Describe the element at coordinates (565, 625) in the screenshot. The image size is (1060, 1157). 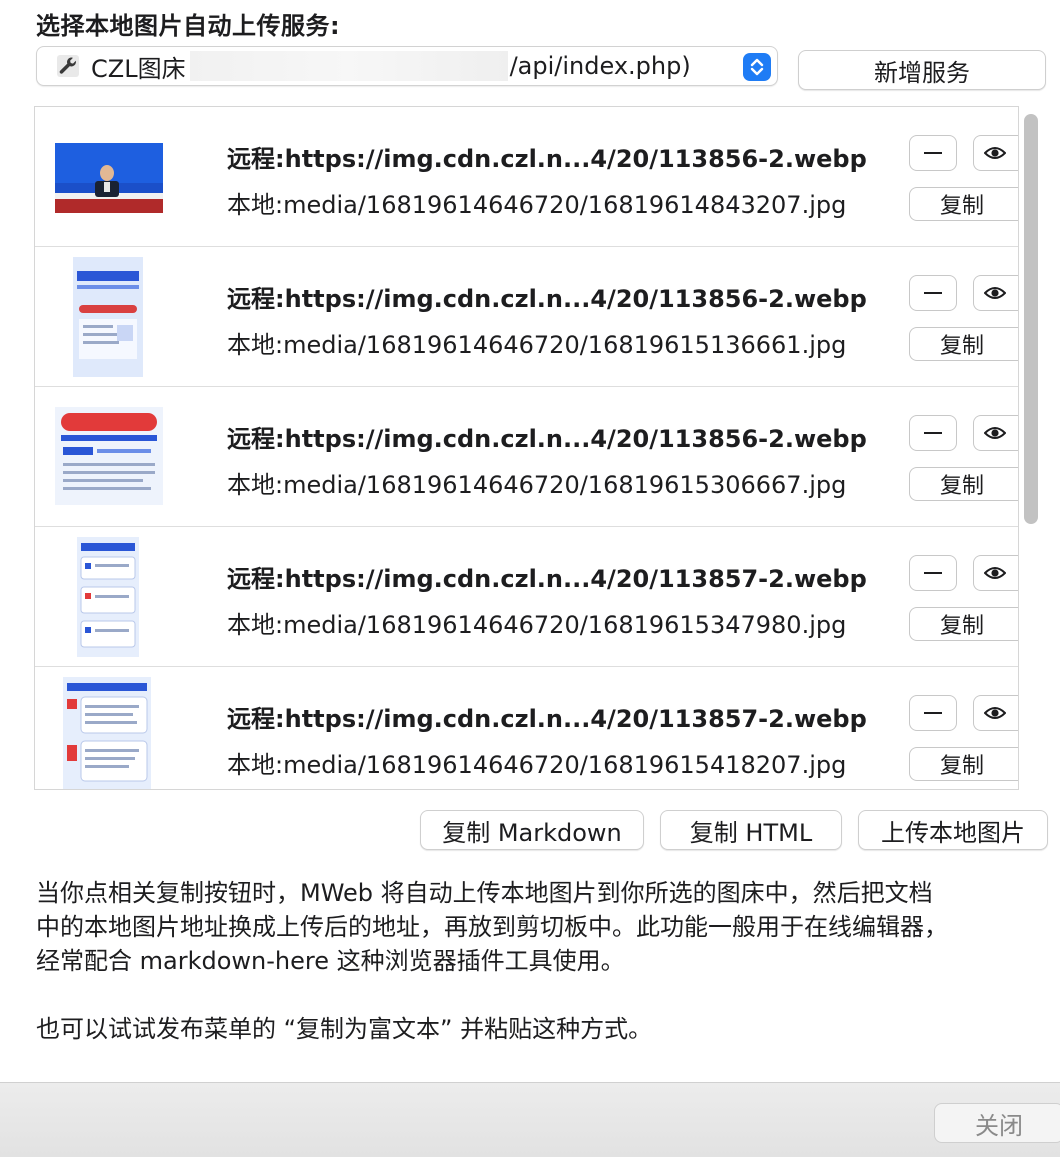
I see `local-value: media/16819614646720/16819615347980.jpg` at that location.